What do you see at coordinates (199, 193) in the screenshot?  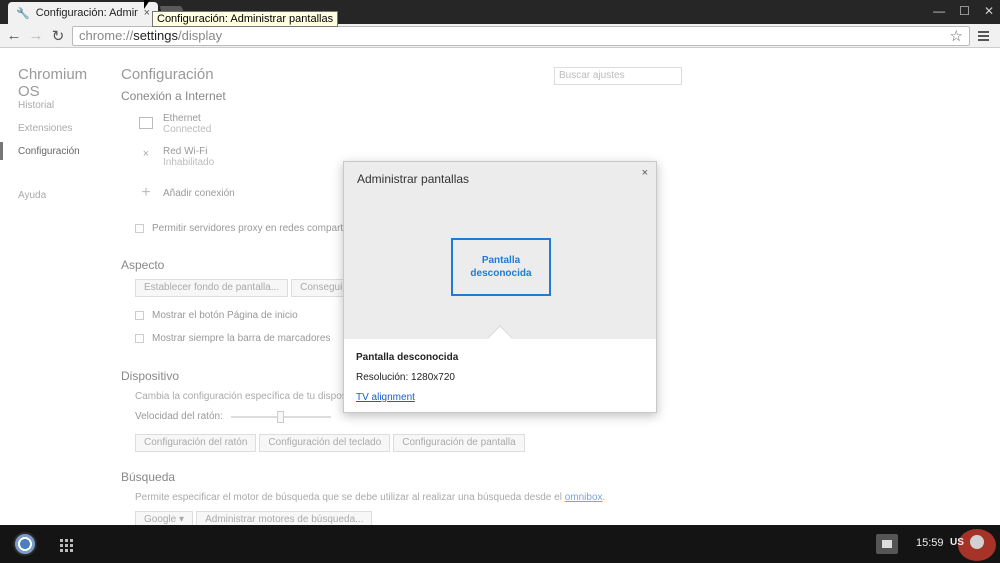 I see `add-connection-label: Añadir conexión` at bounding box center [199, 193].